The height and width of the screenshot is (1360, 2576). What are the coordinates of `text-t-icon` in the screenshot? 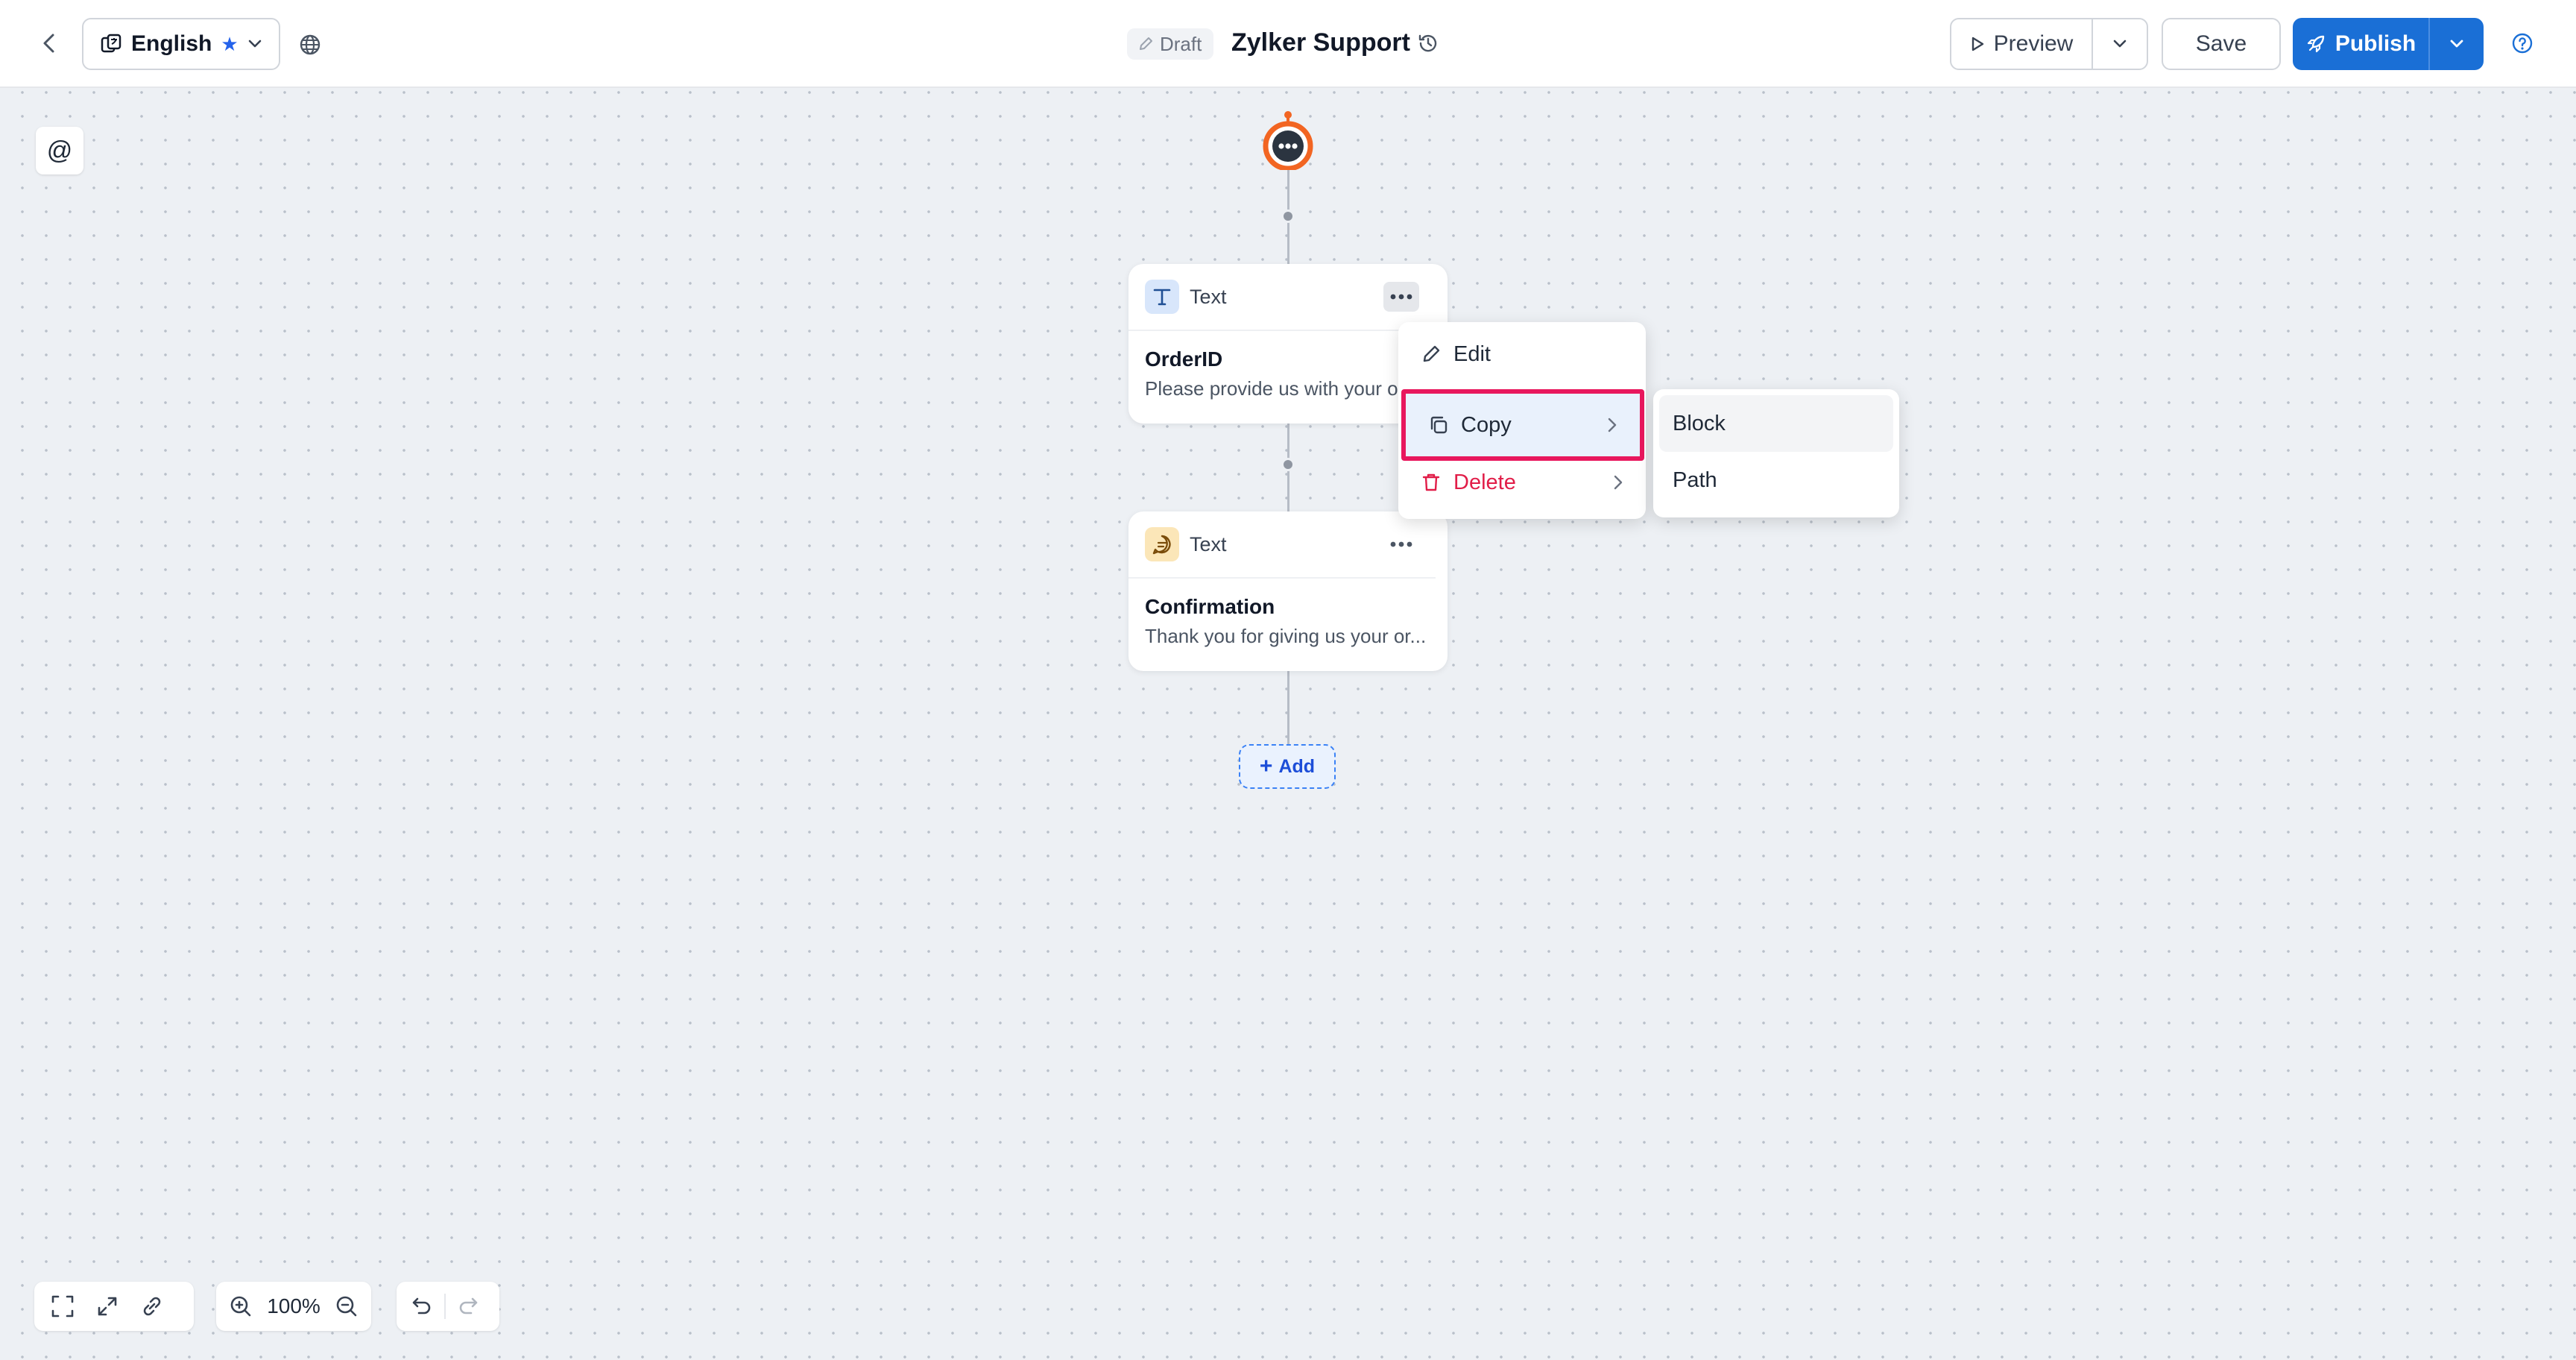 It's located at (1162, 297).